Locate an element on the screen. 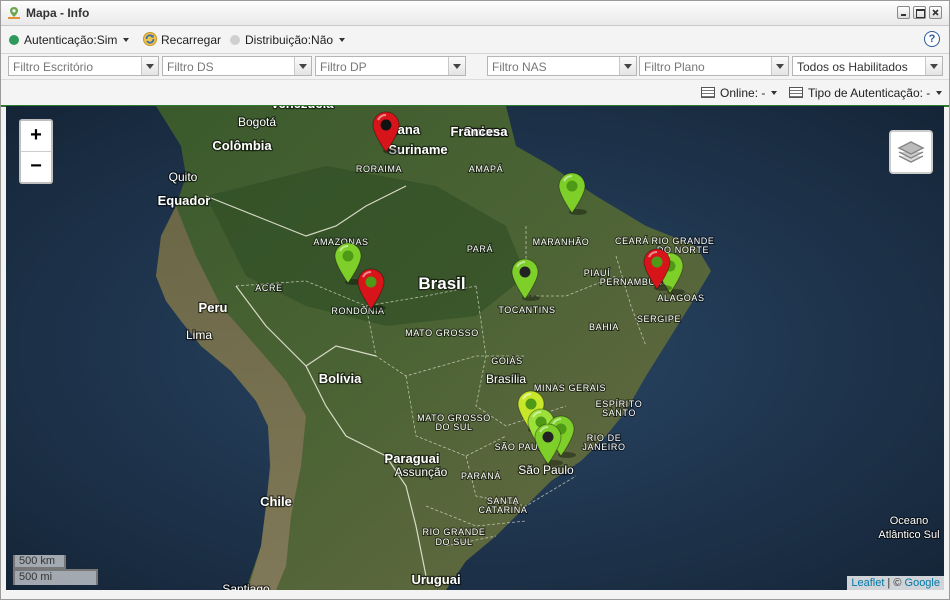  filter-habilitados: Todos os Habilitados is located at coordinates (867, 66).